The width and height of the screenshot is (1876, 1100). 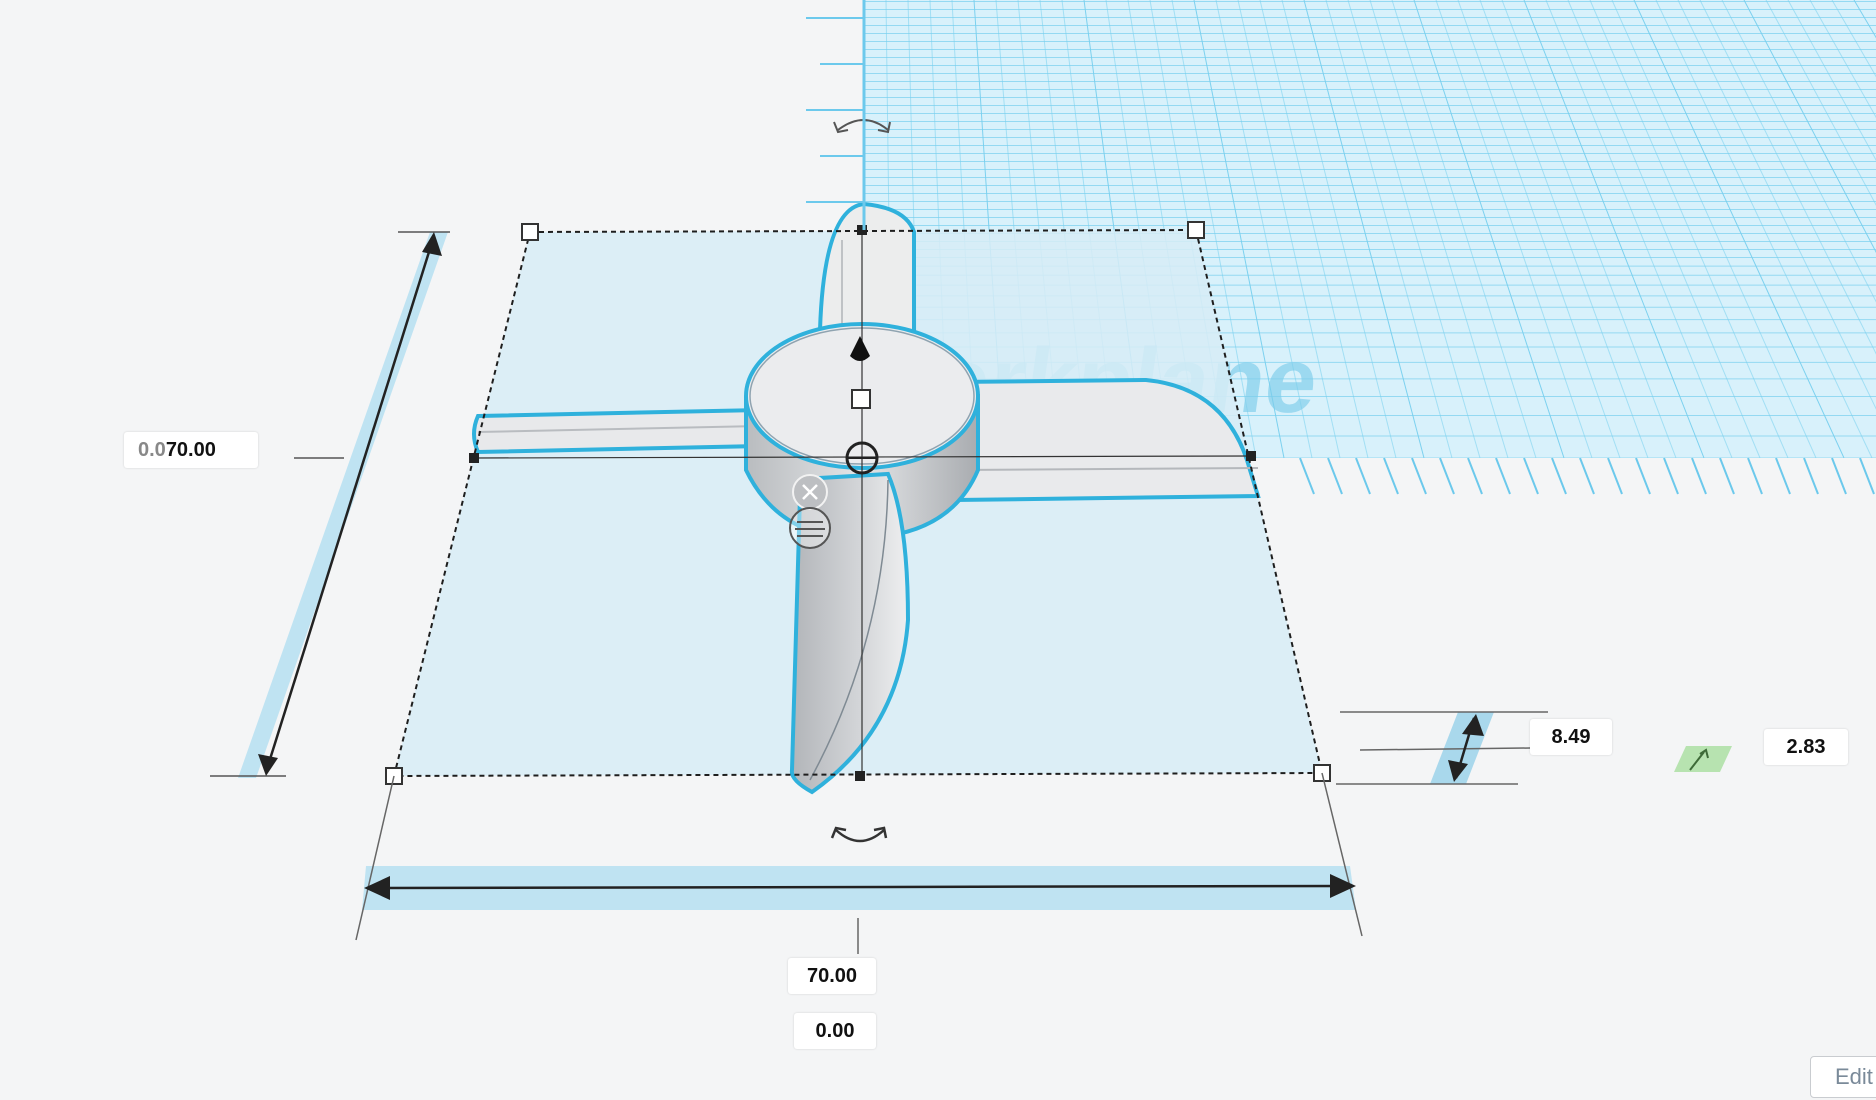 I want to click on scale-handle-back-right, so click(x=1196, y=230).